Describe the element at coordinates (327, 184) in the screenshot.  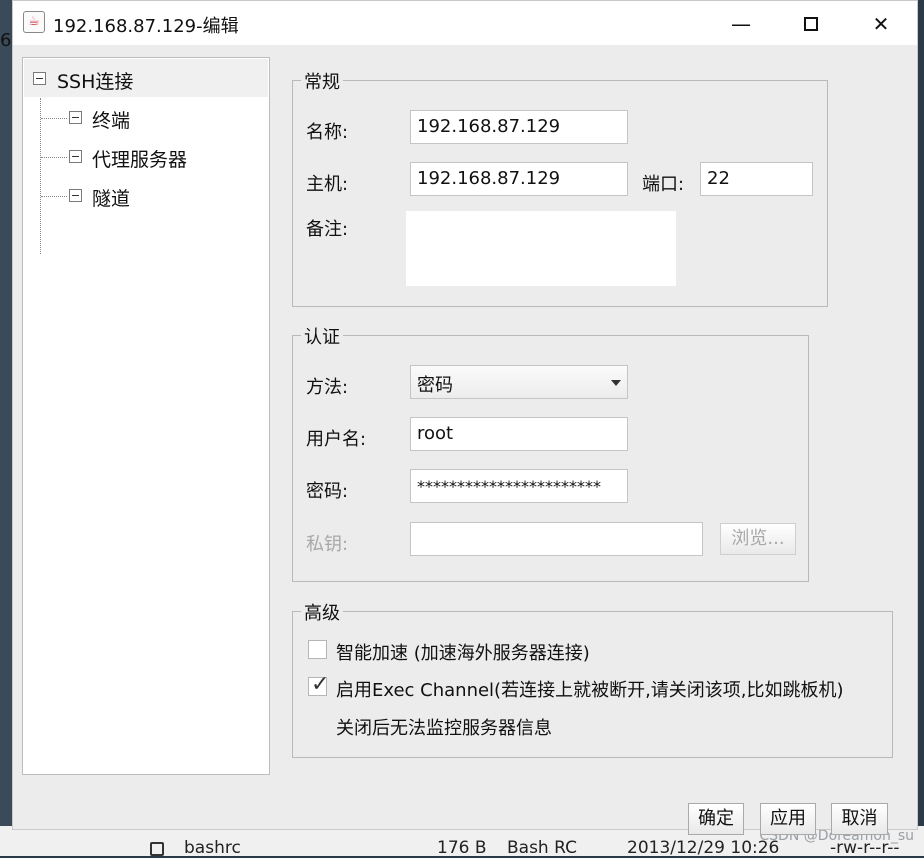
I see `host-label: 主机:` at that location.